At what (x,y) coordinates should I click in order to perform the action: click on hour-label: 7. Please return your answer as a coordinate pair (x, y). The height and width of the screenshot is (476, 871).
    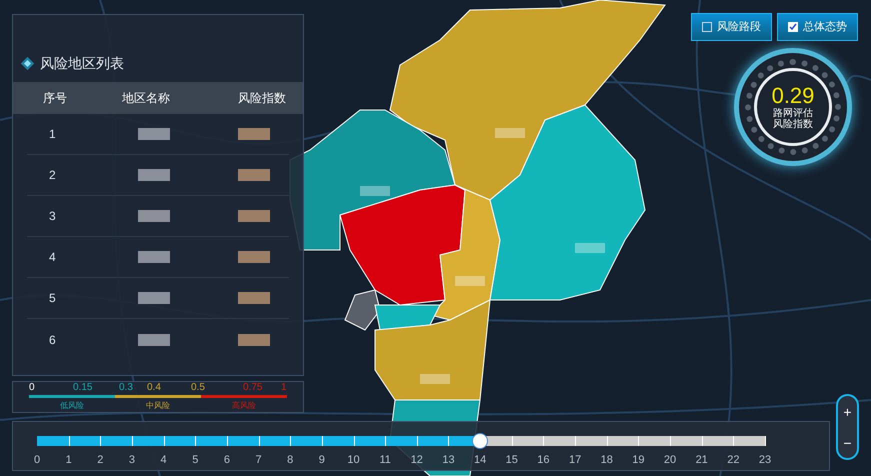
    Looking at the image, I should click on (259, 460).